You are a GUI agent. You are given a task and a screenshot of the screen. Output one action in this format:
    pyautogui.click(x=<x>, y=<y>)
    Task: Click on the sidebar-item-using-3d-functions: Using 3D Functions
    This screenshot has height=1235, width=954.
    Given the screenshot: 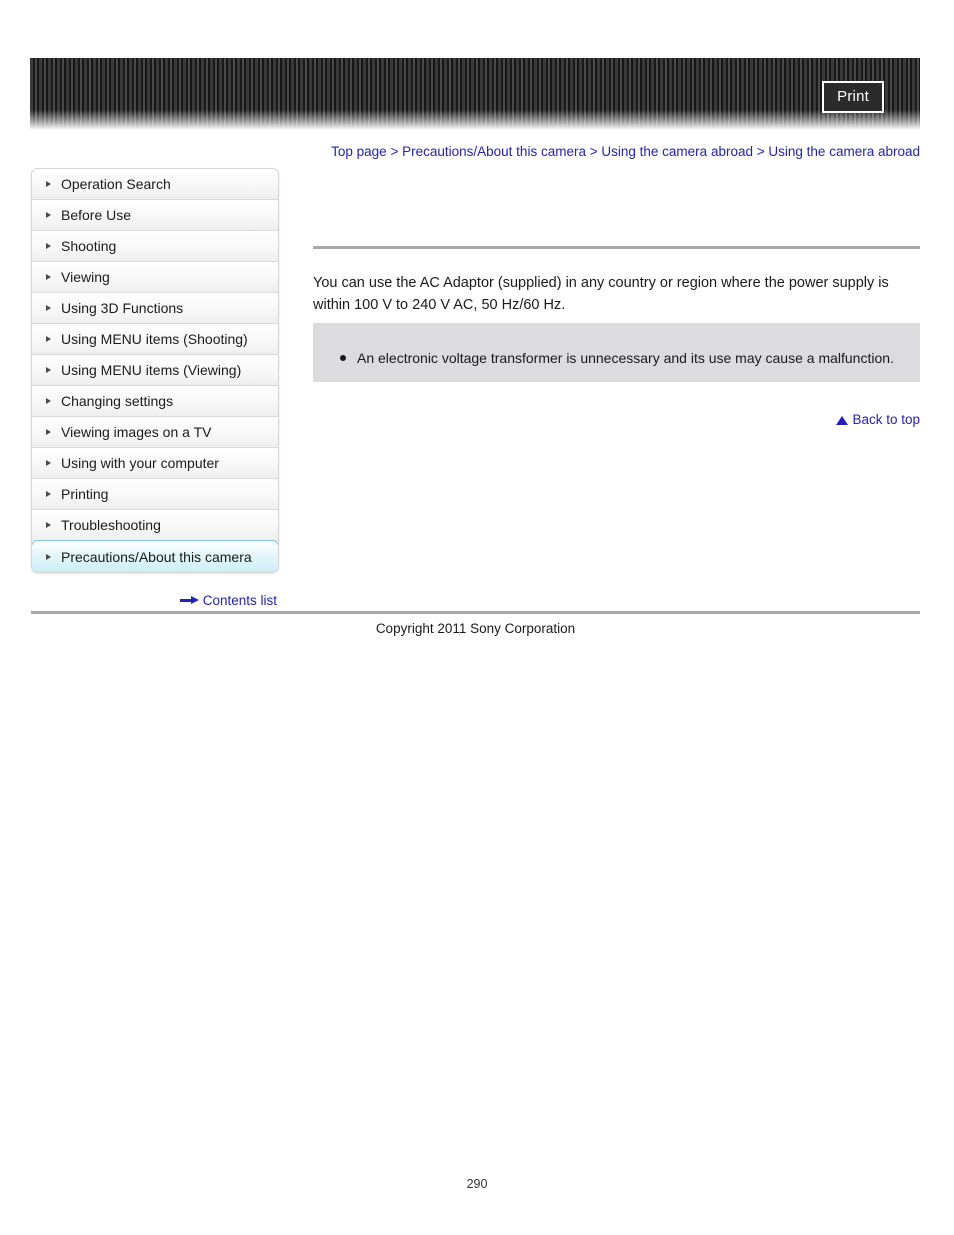 What is the action you would take?
    pyautogui.click(x=155, y=308)
    